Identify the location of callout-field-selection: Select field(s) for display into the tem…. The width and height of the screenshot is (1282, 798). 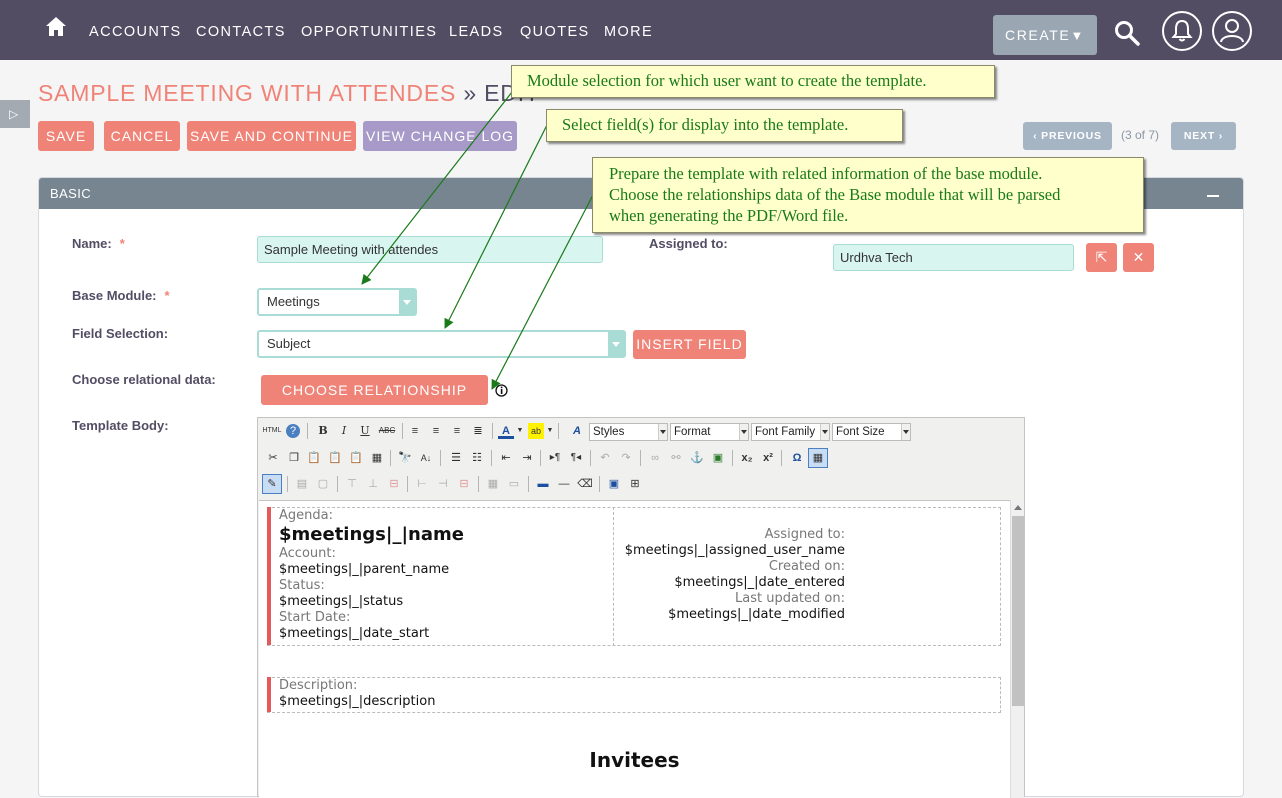
(724, 125).